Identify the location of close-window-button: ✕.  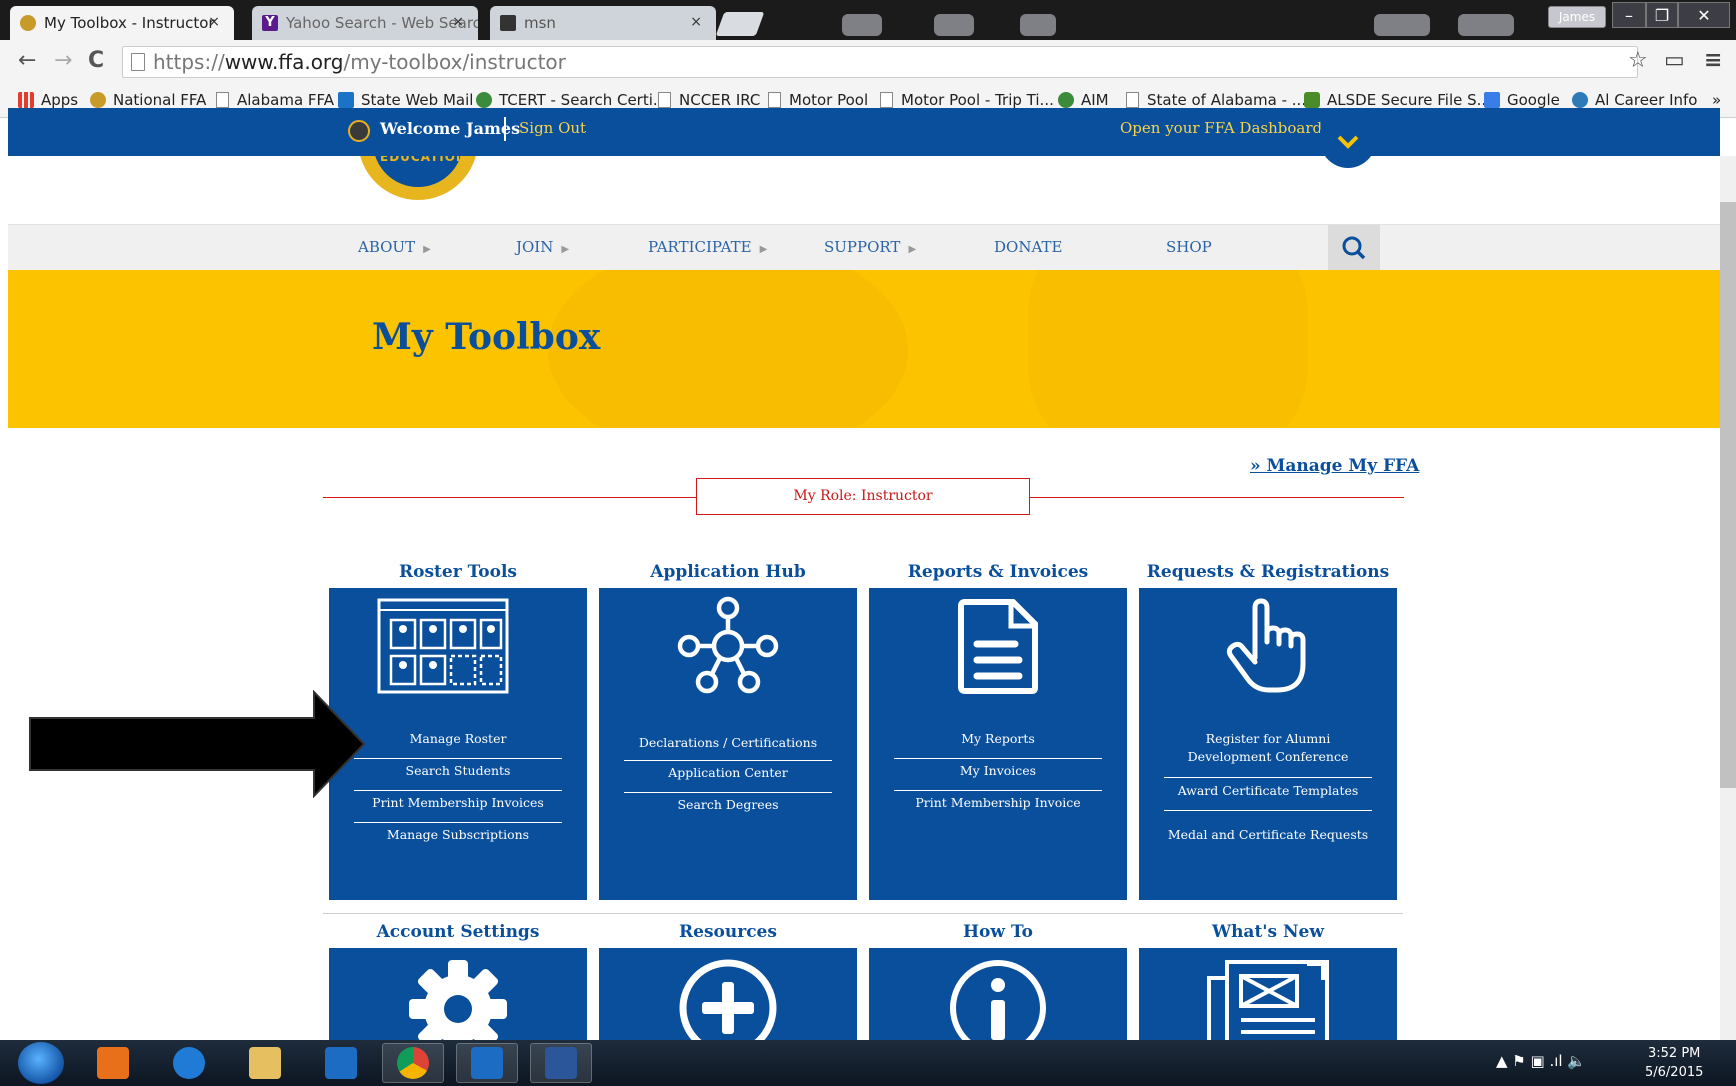
(1704, 15).